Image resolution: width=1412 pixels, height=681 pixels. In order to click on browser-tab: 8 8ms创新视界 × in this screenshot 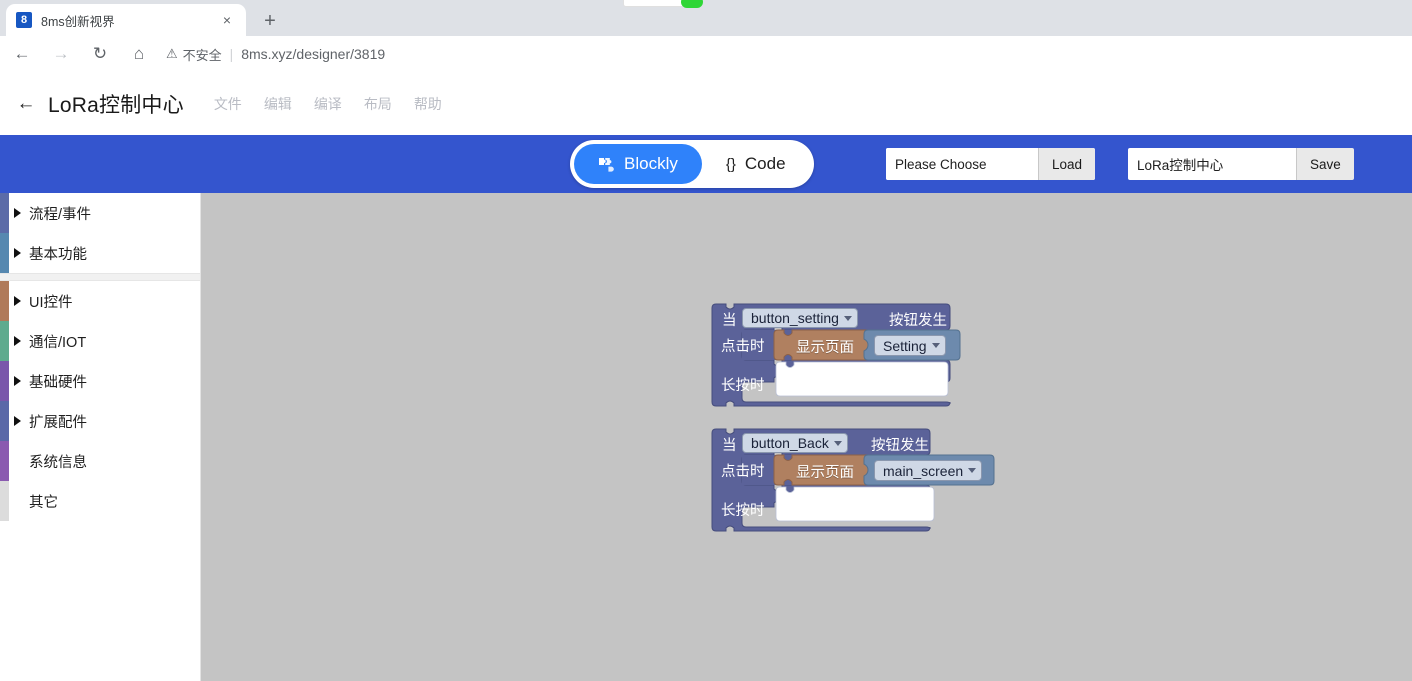, I will do `click(126, 20)`.